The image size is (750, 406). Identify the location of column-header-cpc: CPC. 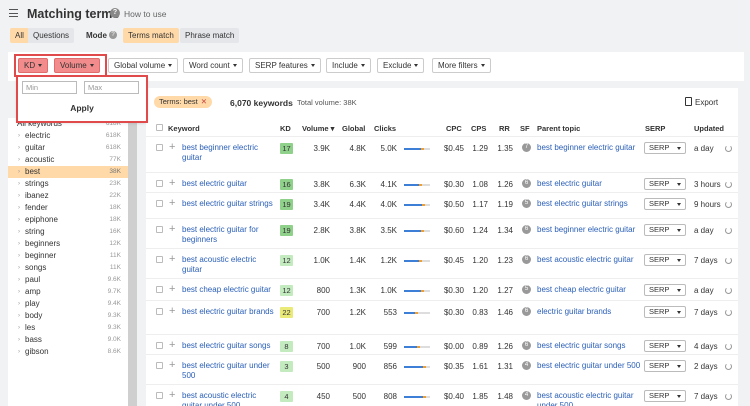
(454, 128).